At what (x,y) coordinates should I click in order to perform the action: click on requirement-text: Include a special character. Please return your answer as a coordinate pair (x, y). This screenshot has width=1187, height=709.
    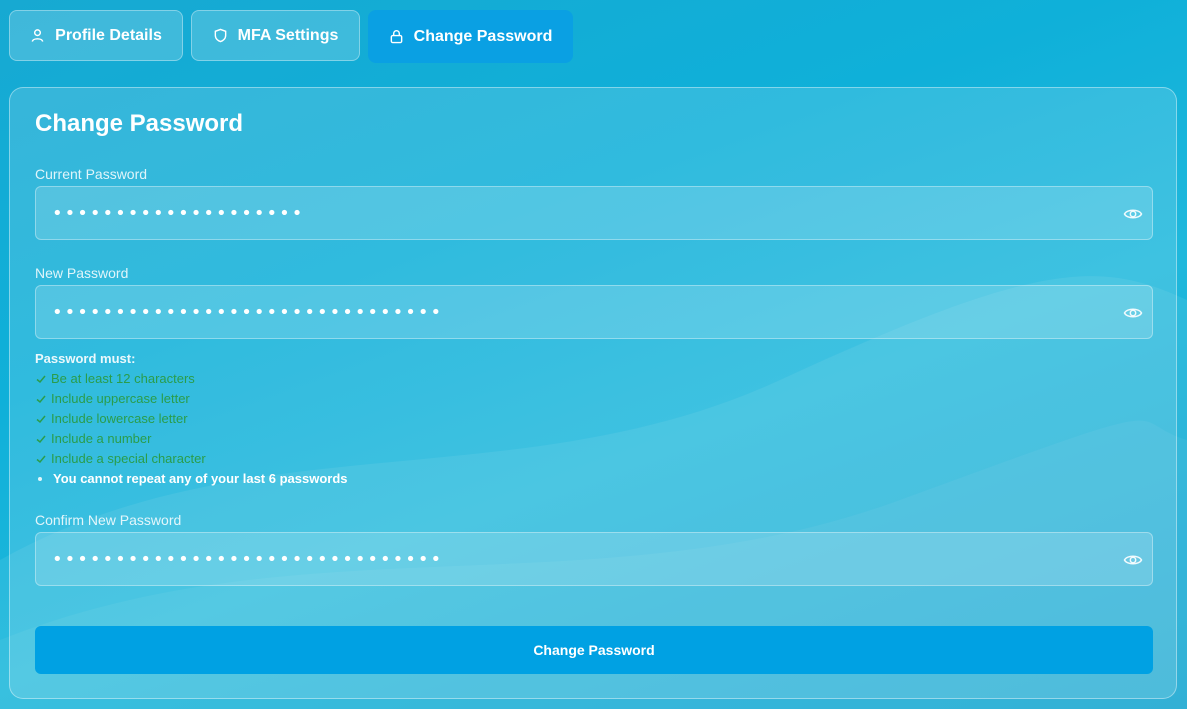
    Looking at the image, I should click on (128, 458).